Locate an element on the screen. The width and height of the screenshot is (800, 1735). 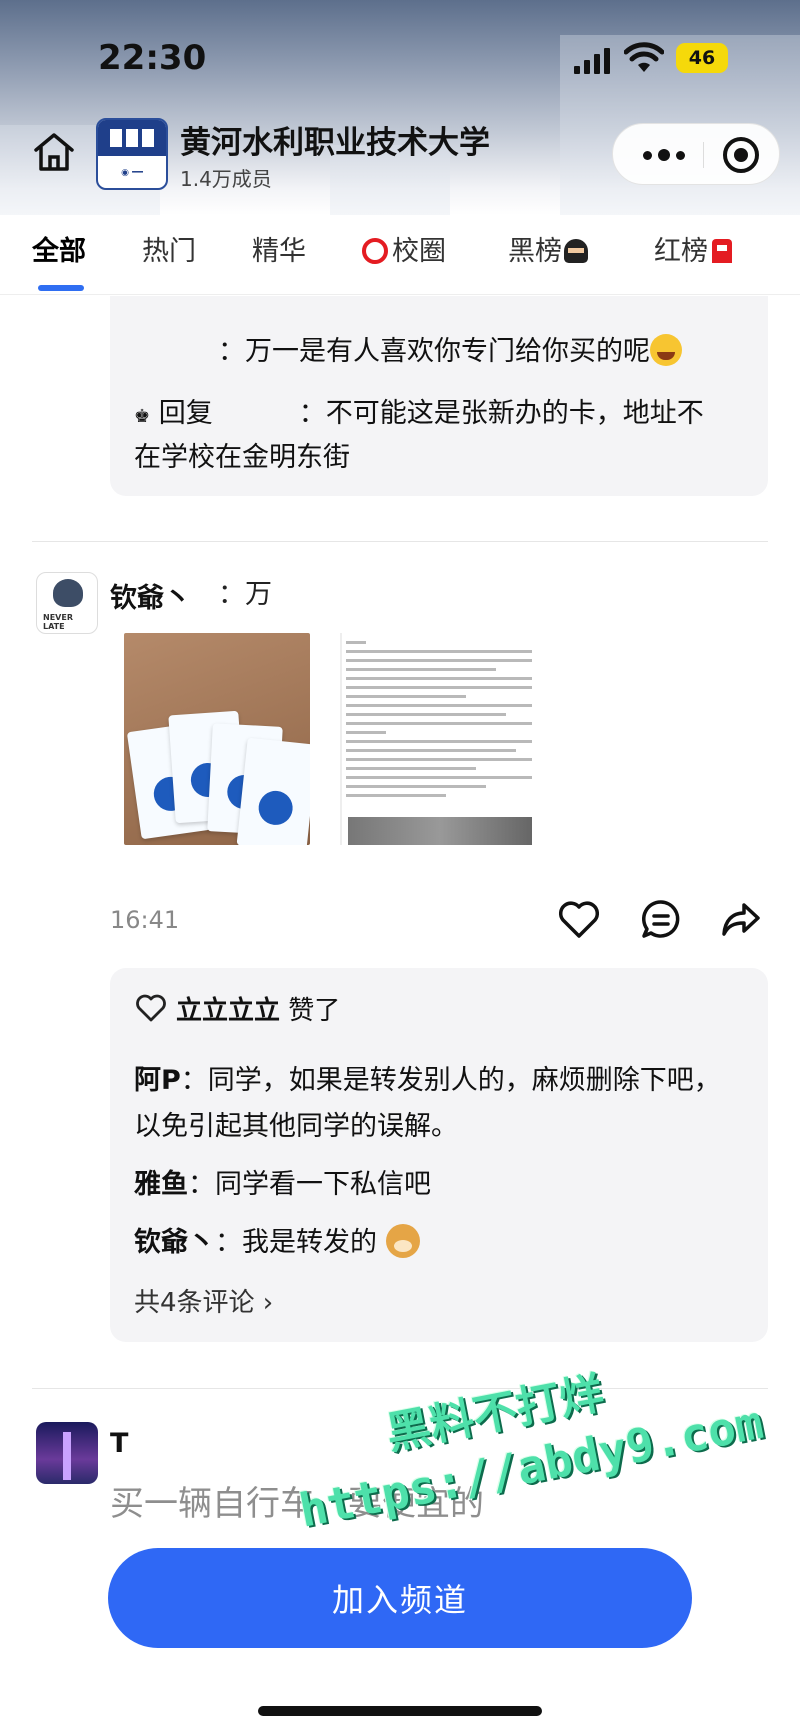
logo-badge: ◉ ━━ is located at coordinates (132, 173).